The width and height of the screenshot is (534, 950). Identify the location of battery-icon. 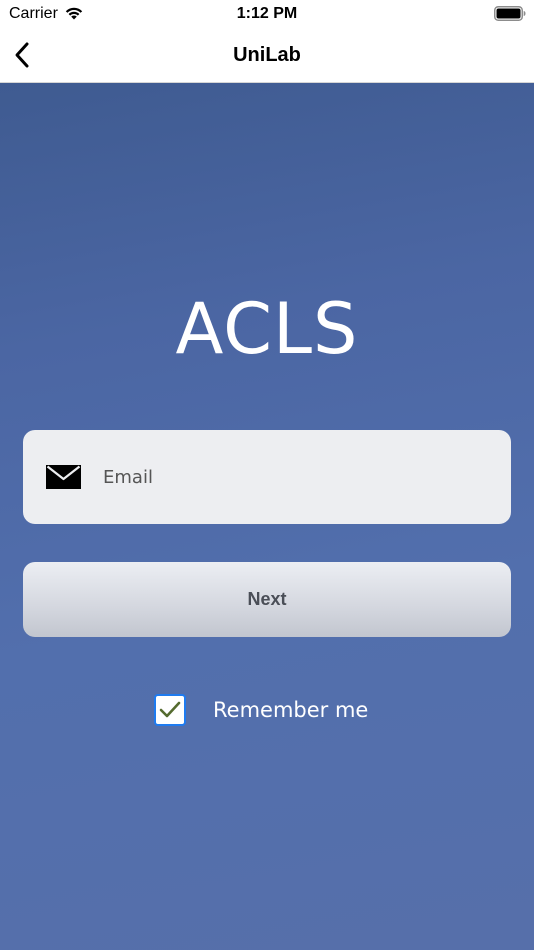
(510, 13).